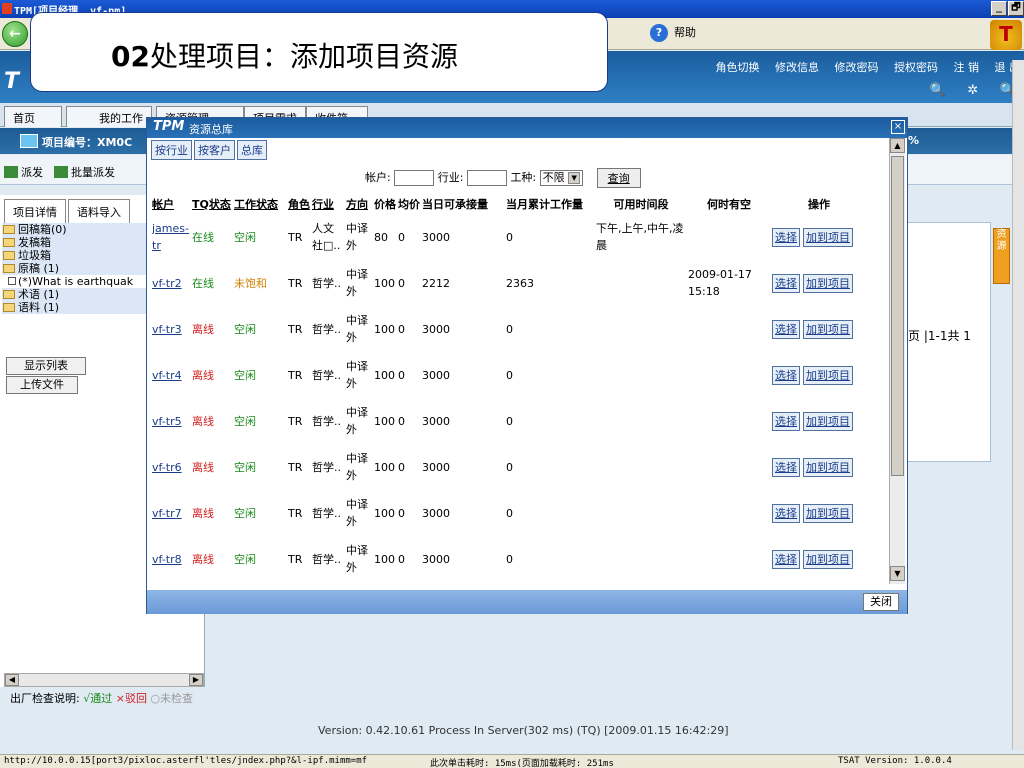 This screenshot has width=1024, height=768. What do you see at coordinates (999, 8) in the screenshot?
I see `minimize-button: _` at bounding box center [999, 8].